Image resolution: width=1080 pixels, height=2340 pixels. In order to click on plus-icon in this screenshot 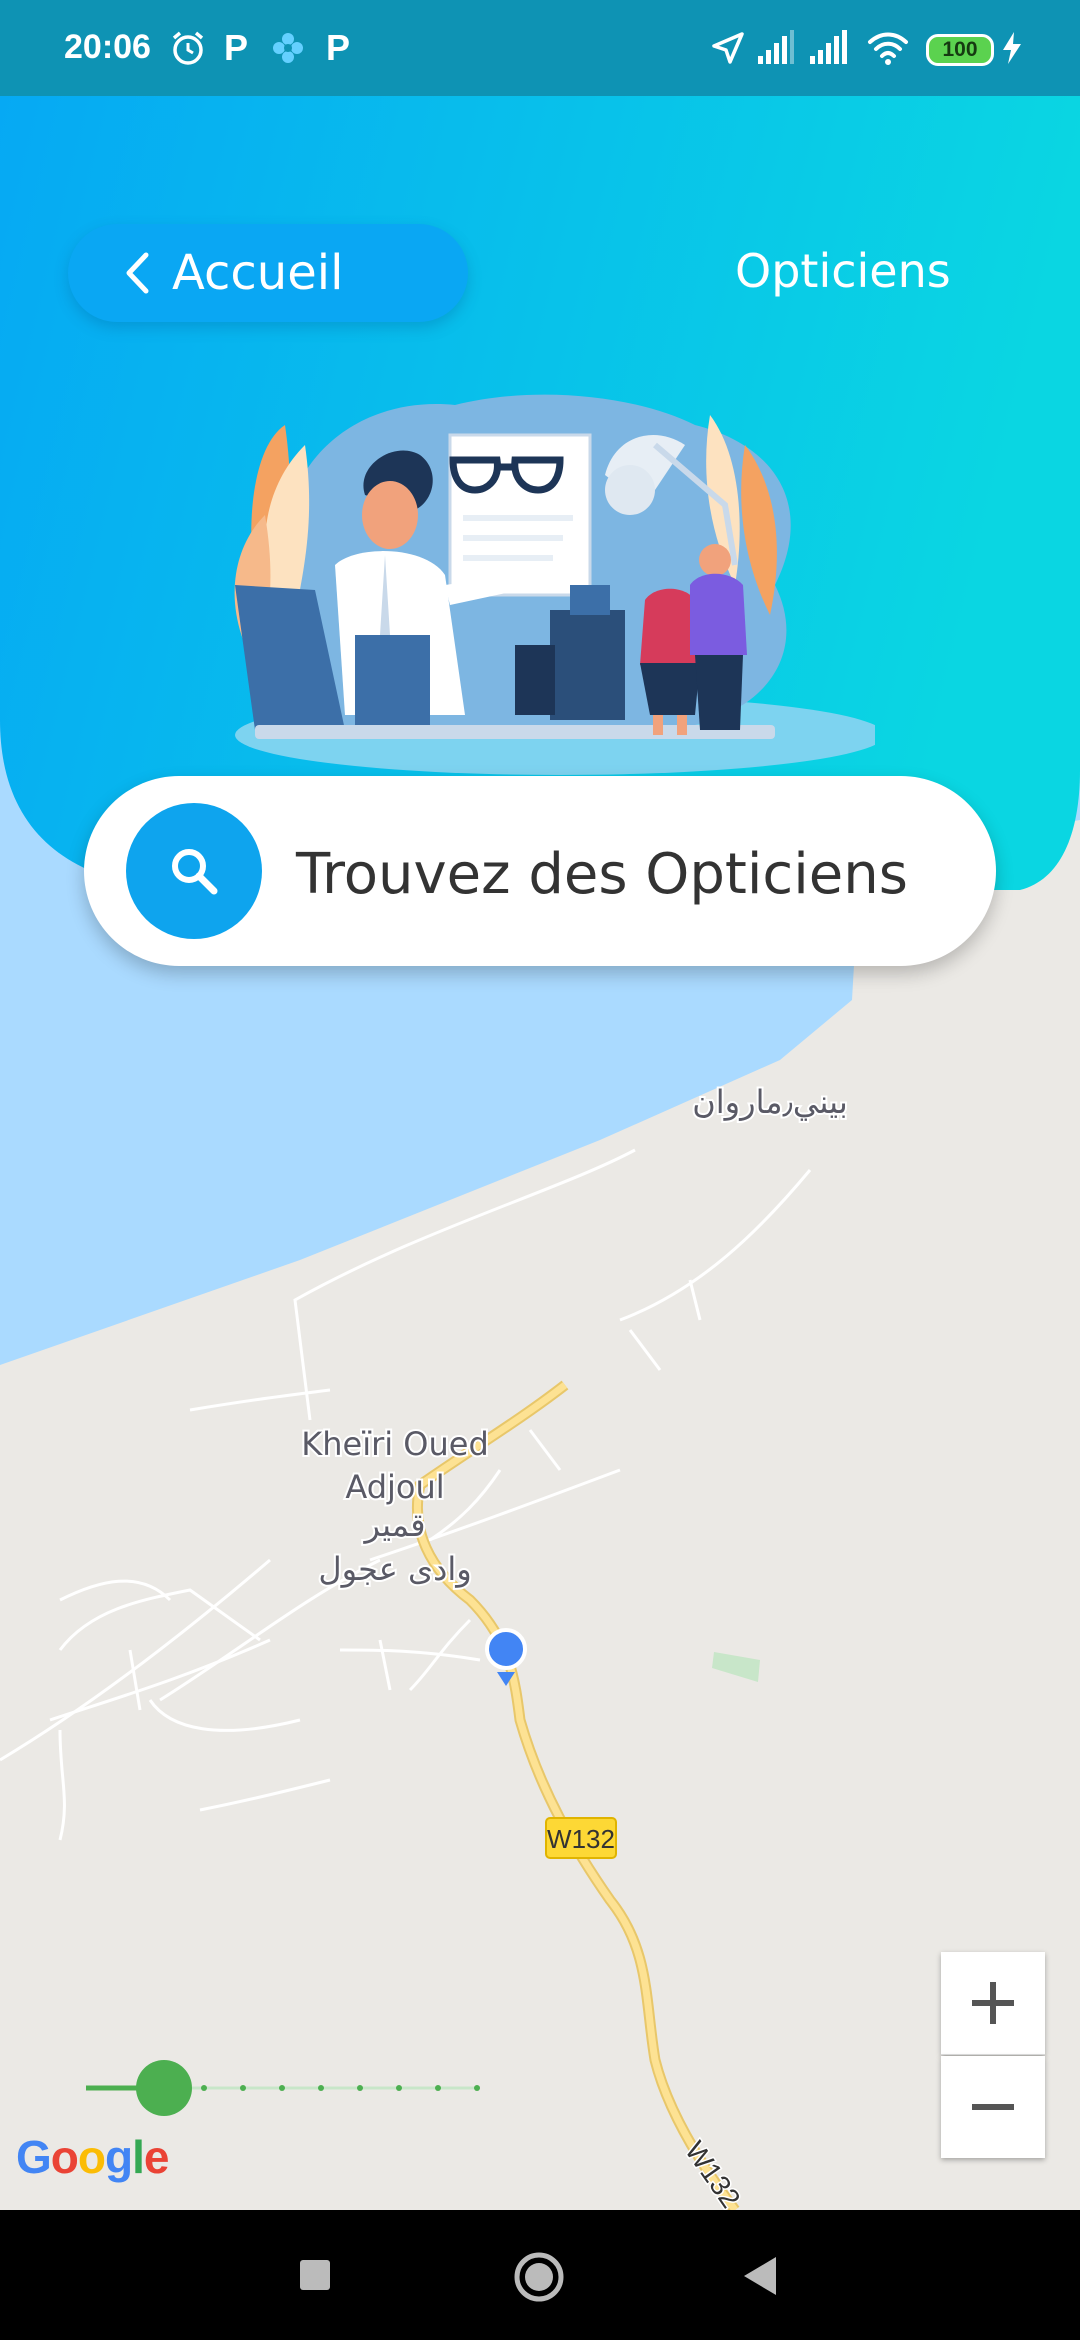, I will do `click(993, 2003)`.